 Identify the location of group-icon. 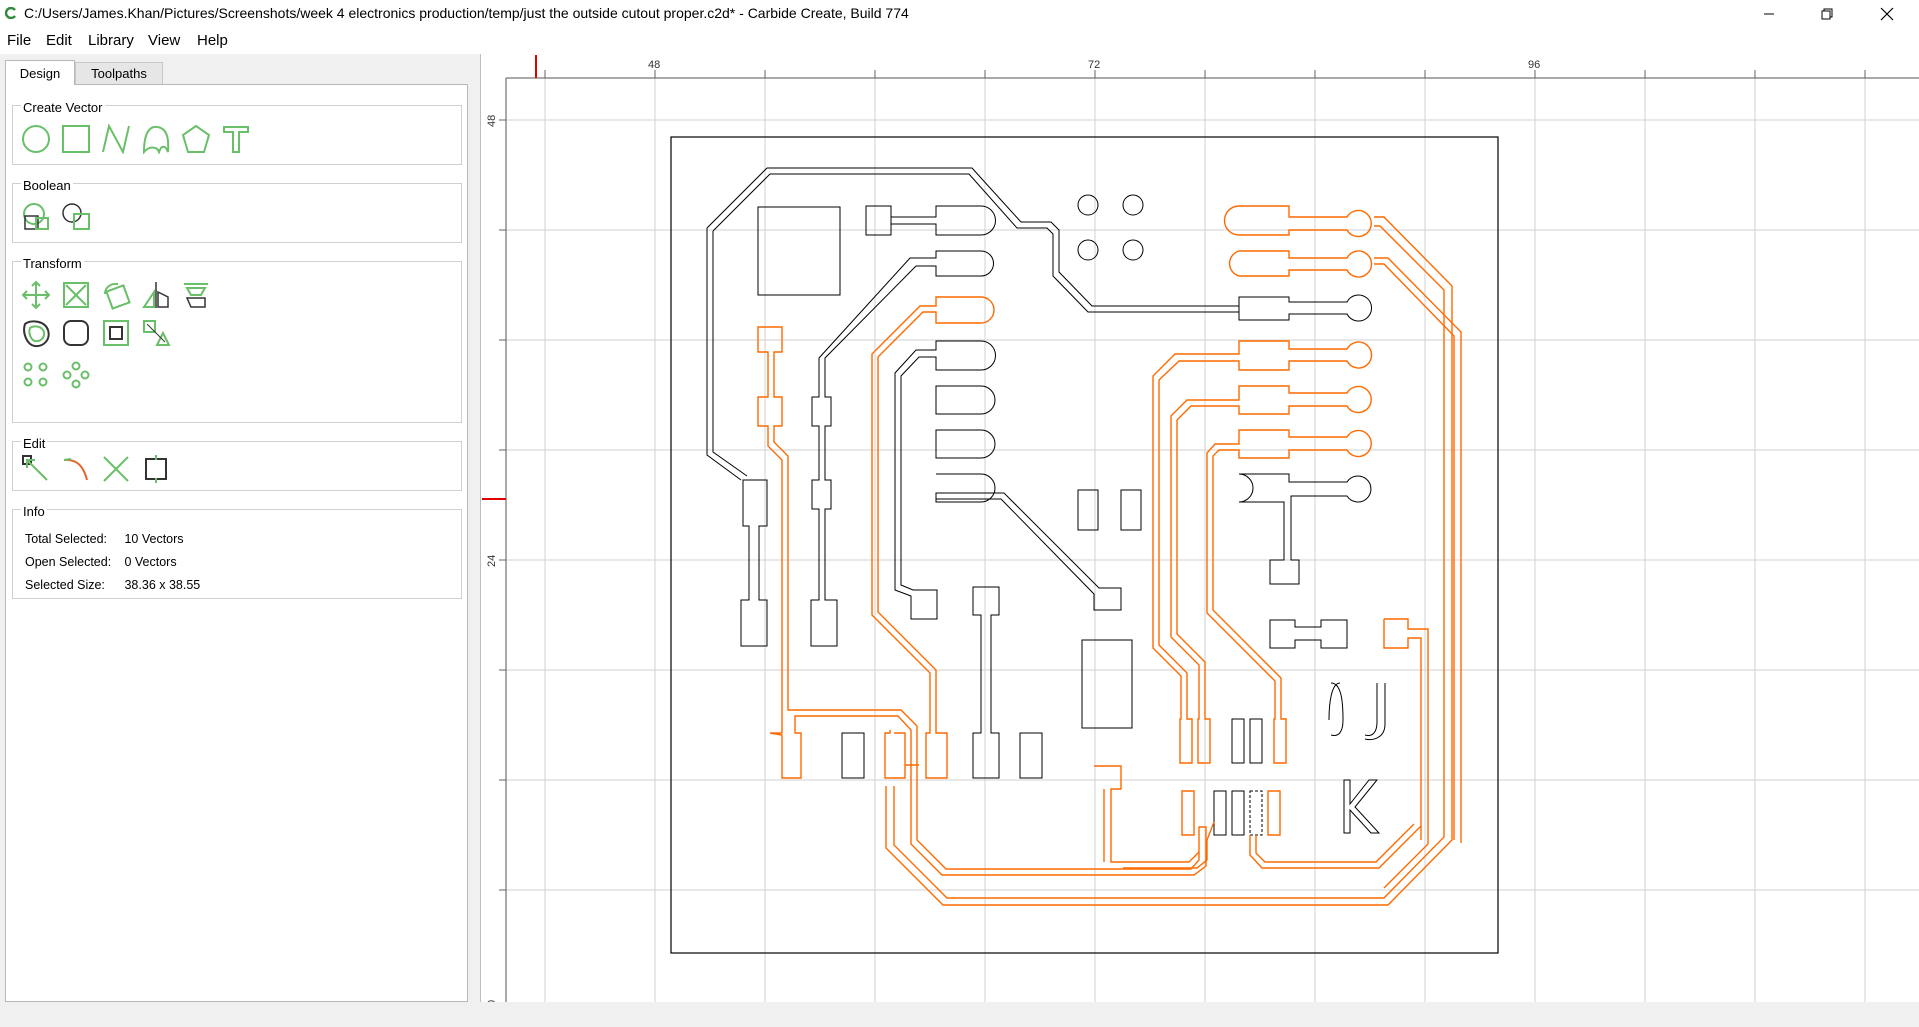
(116, 333).